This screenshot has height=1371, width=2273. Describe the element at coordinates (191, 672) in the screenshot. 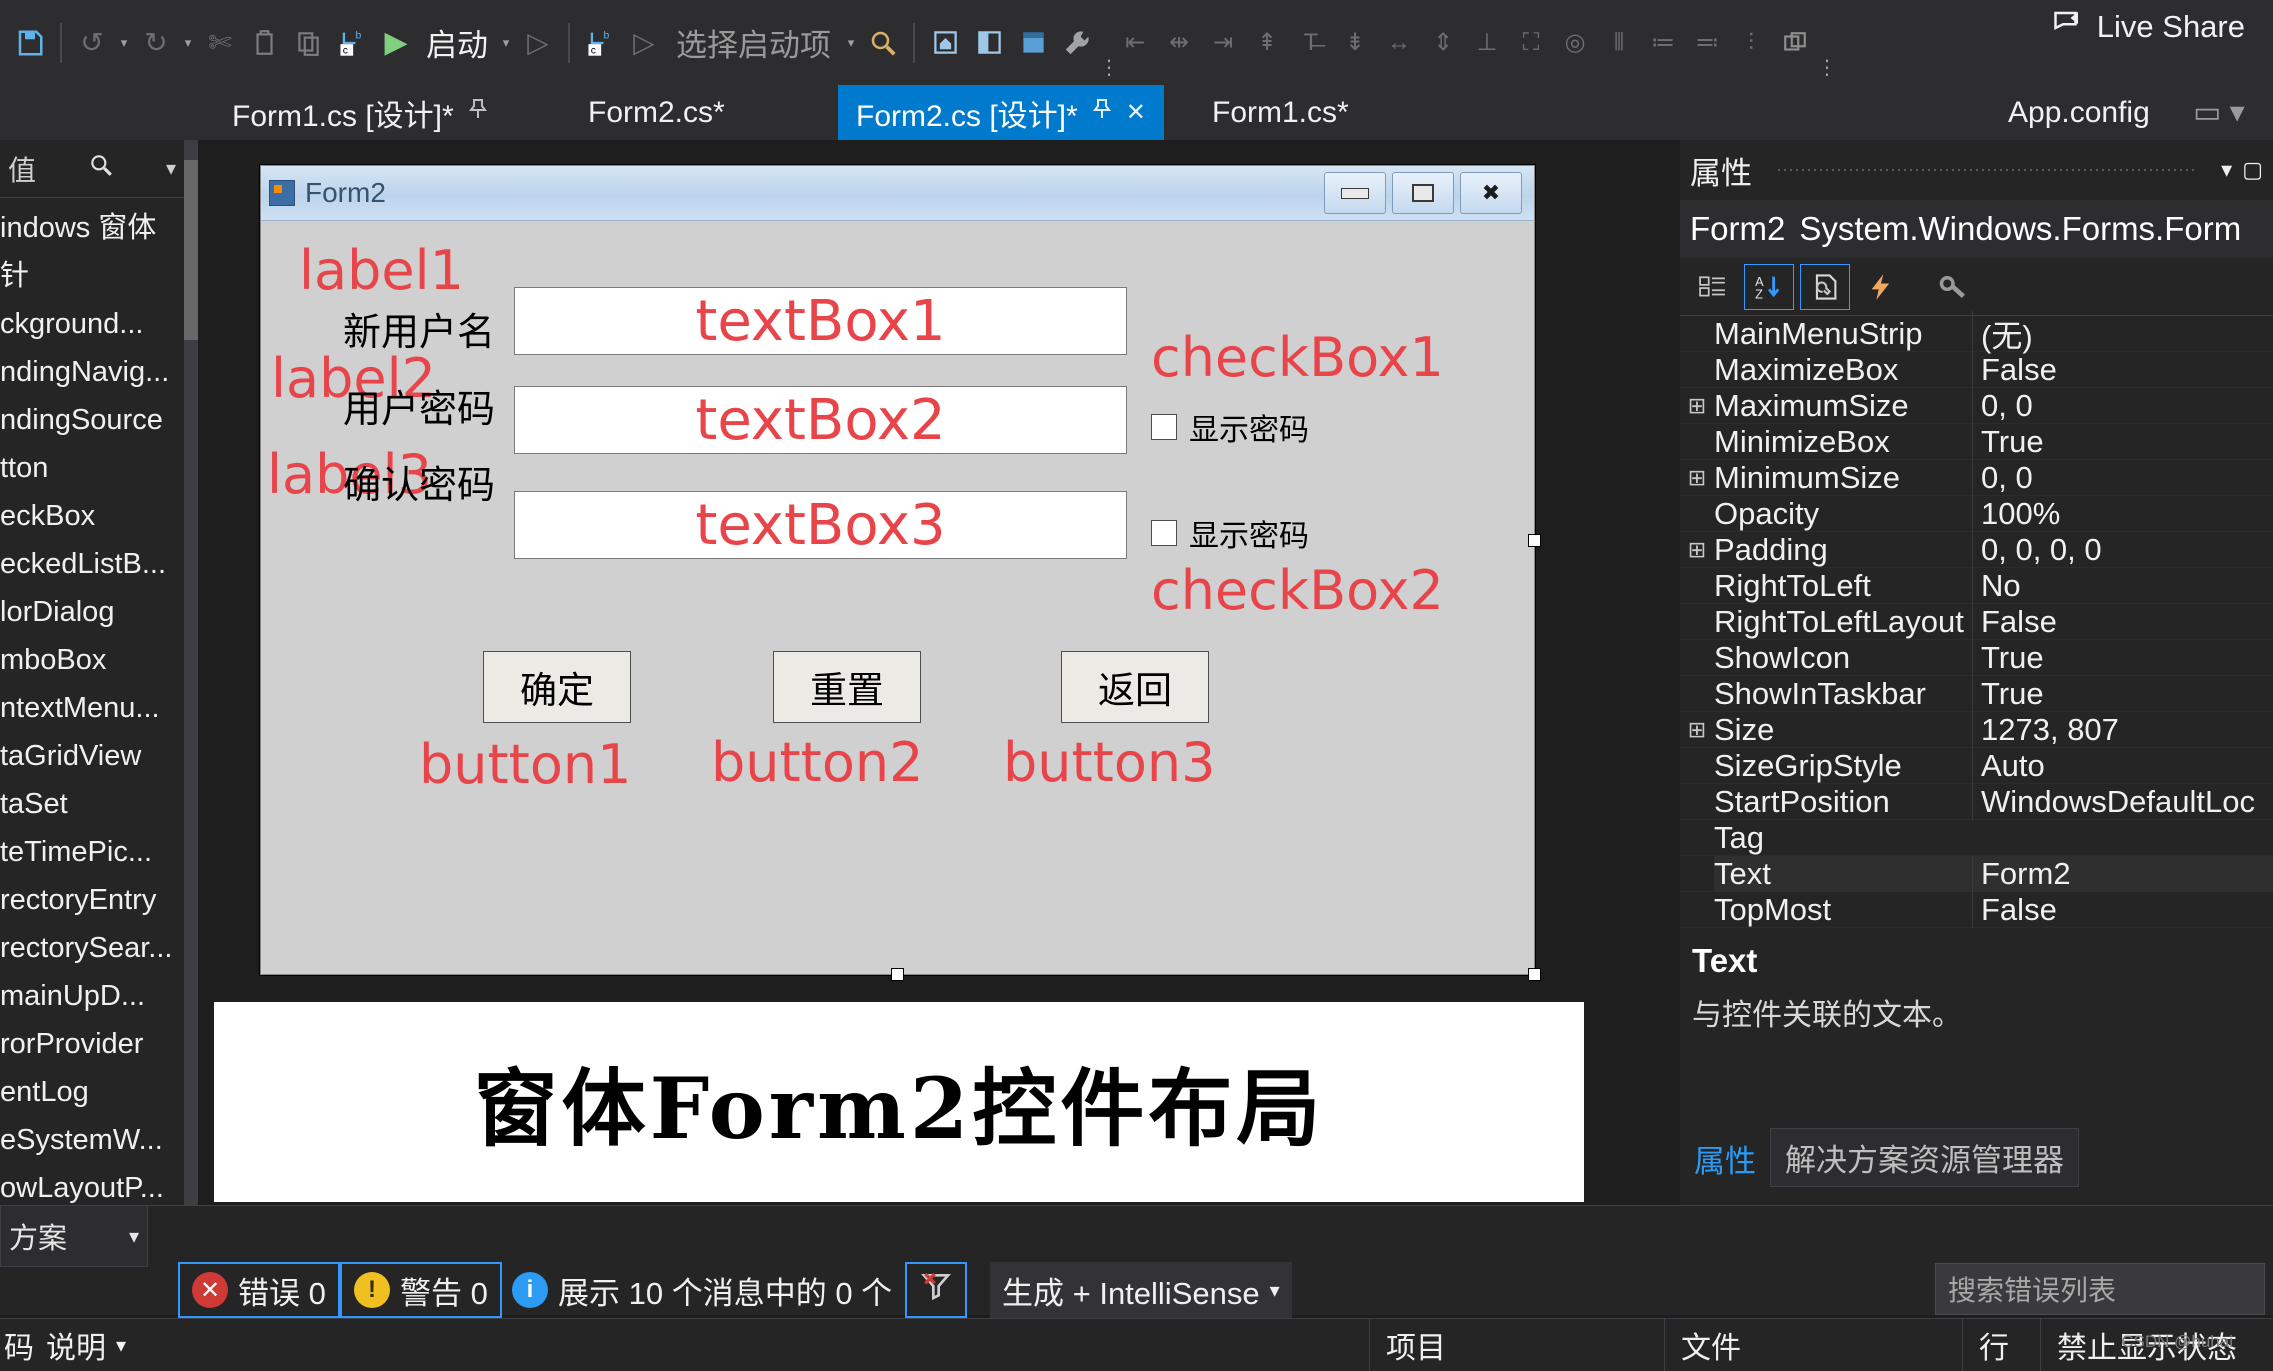

I see `toolbox-scrollbar` at that location.